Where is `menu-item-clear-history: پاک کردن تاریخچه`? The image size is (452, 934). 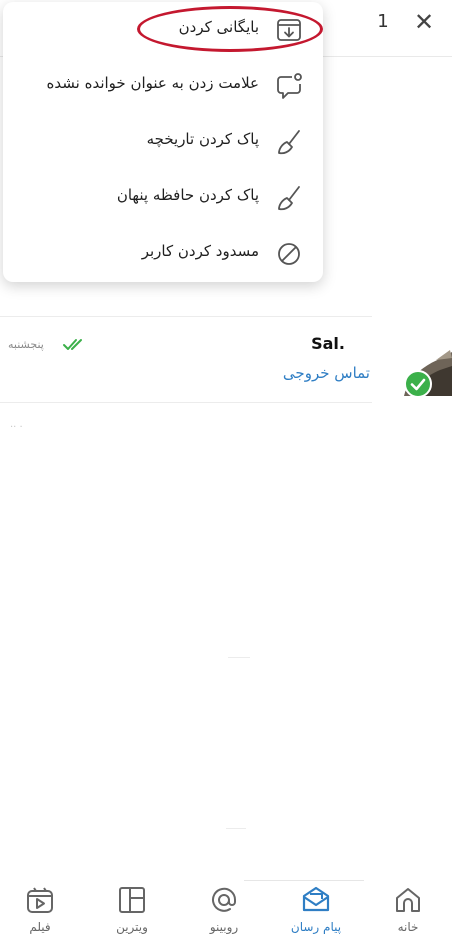 menu-item-clear-history: پاک کردن تاریخچه is located at coordinates (163, 142).